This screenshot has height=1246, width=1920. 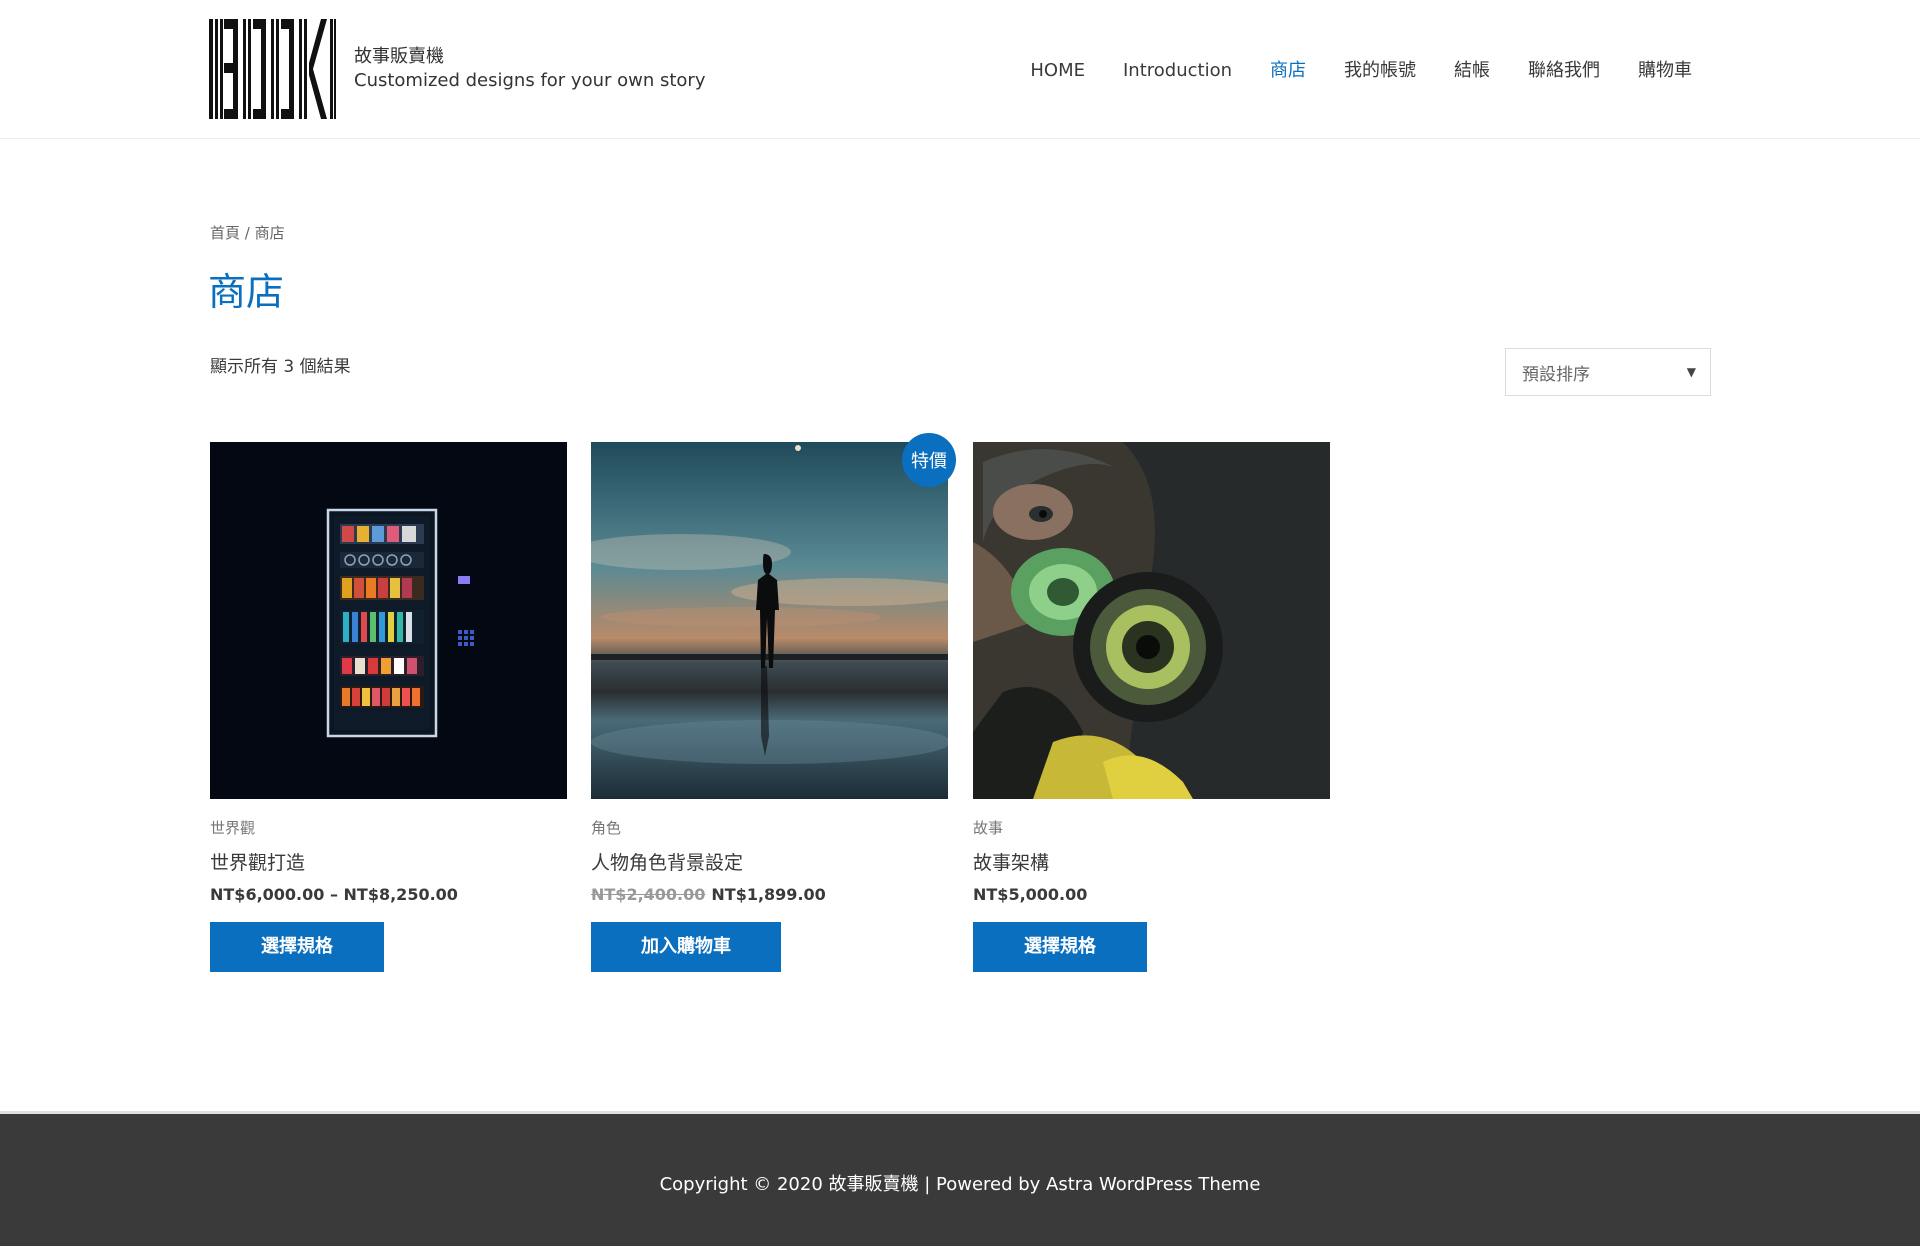 I want to click on product-card: 世界觀 世界觀打造 NT$6,000.00 – NT$8,250.00 選擇規格, so click(x=388, y=707).